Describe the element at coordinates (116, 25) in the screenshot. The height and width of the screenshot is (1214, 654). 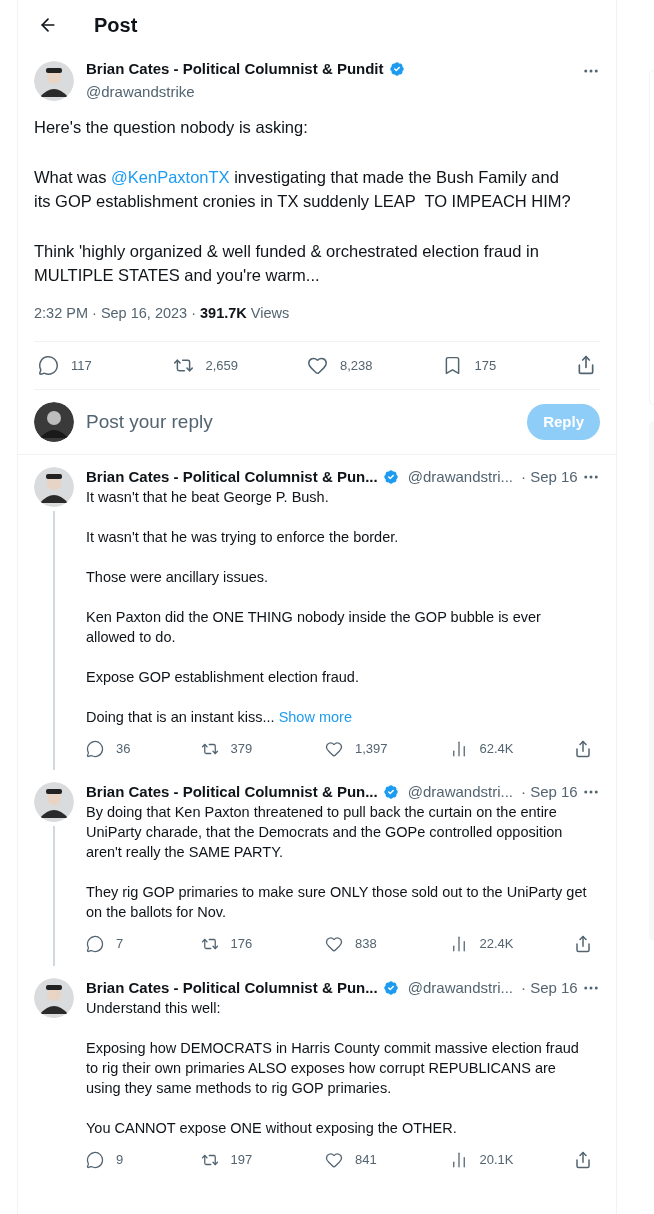
I see `page-title: Post` at that location.